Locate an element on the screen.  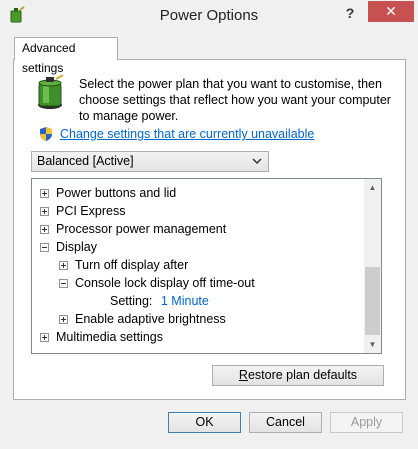
scrollbar-thumb is located at coordinates (372, 301).